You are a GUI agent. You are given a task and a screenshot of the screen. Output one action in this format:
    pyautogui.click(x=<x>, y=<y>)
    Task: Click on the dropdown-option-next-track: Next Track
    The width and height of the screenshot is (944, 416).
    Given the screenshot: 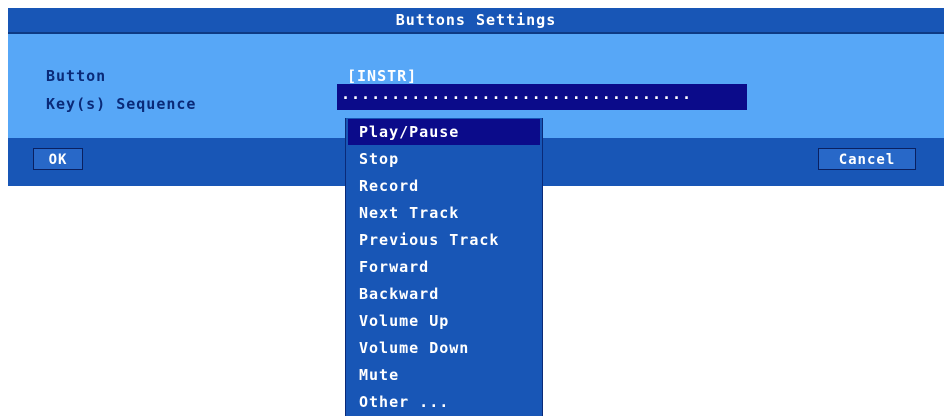 What is the action you would take?
    pyautogui.click(x=444, y=213)
    